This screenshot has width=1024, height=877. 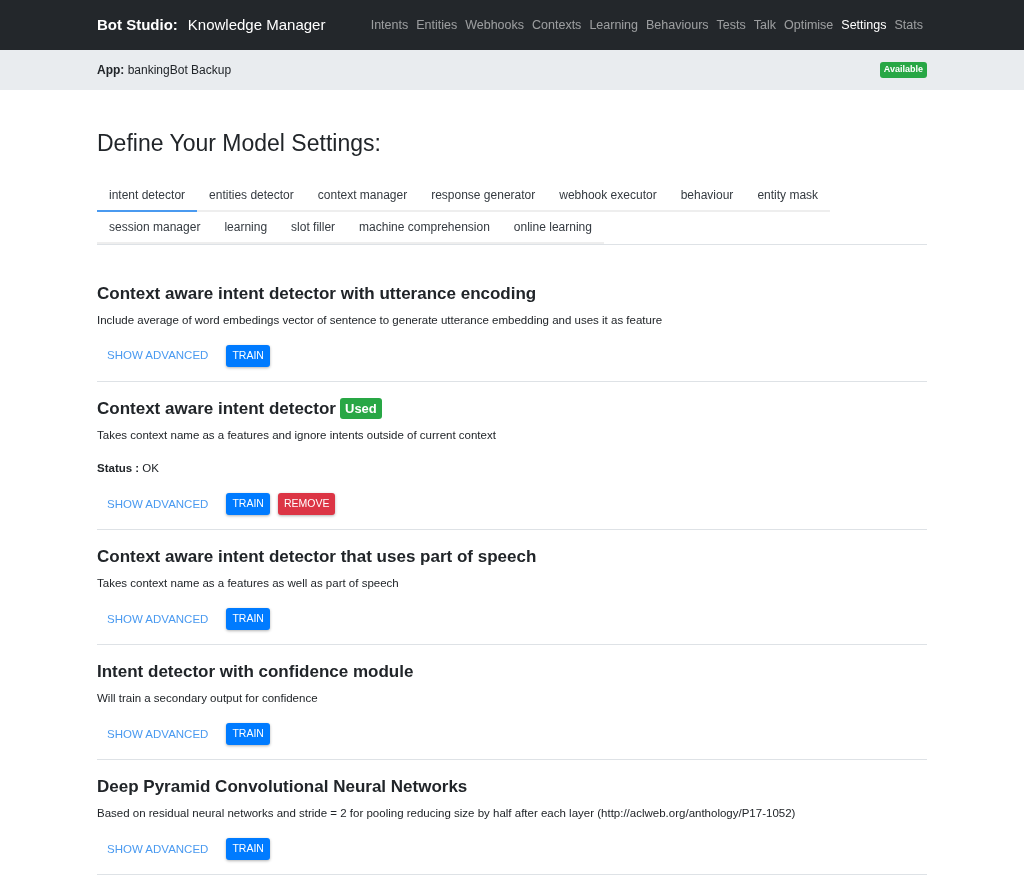 What do you see at coordinates (552, 227) in the screenshot?
I see `tab: online learning` at bounding box center [552, 227].